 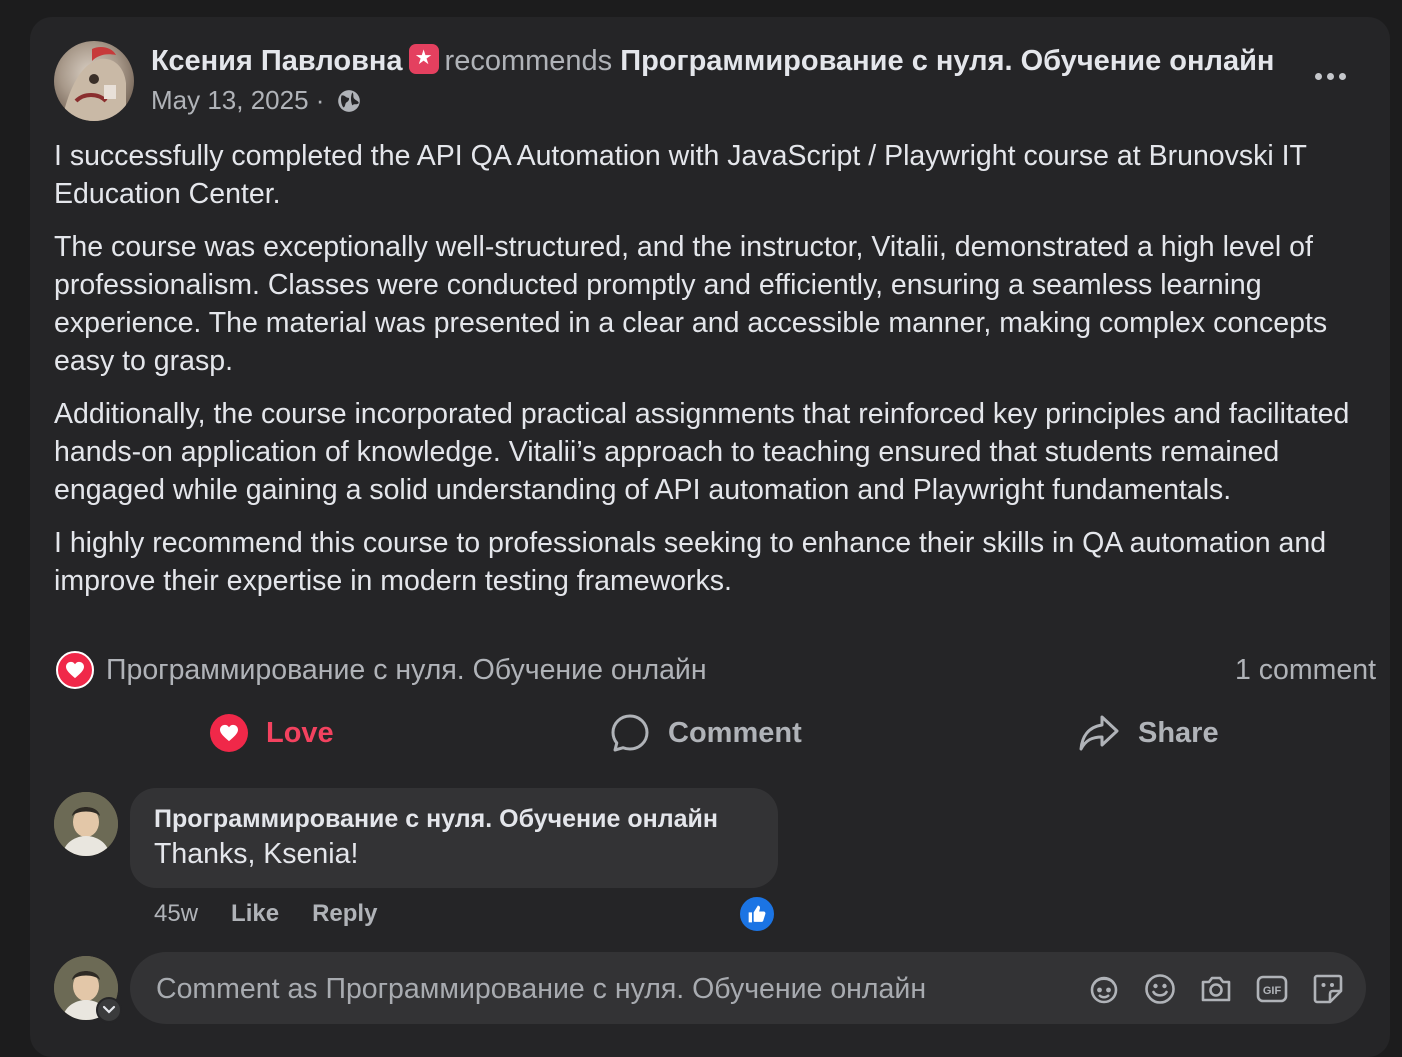 I want to click on recommend-star-icon, so click(x=423, y=59).